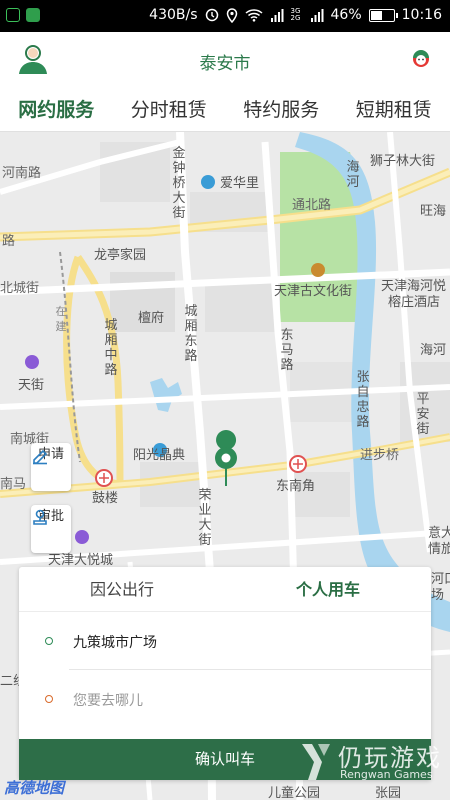  What do you see at coordinates (205, 518) in the screenshot?
I see `map-label-rongye: 荣业大街` at bounding box center [205, 518].